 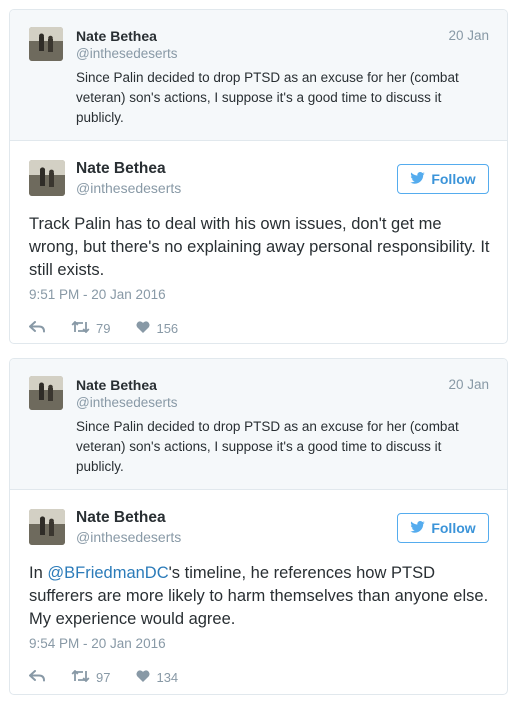 What do you see at coordinates (116, 328) in the screenshot?
I see `tweet-actions: 79 156` at bounding box center [116, 328].